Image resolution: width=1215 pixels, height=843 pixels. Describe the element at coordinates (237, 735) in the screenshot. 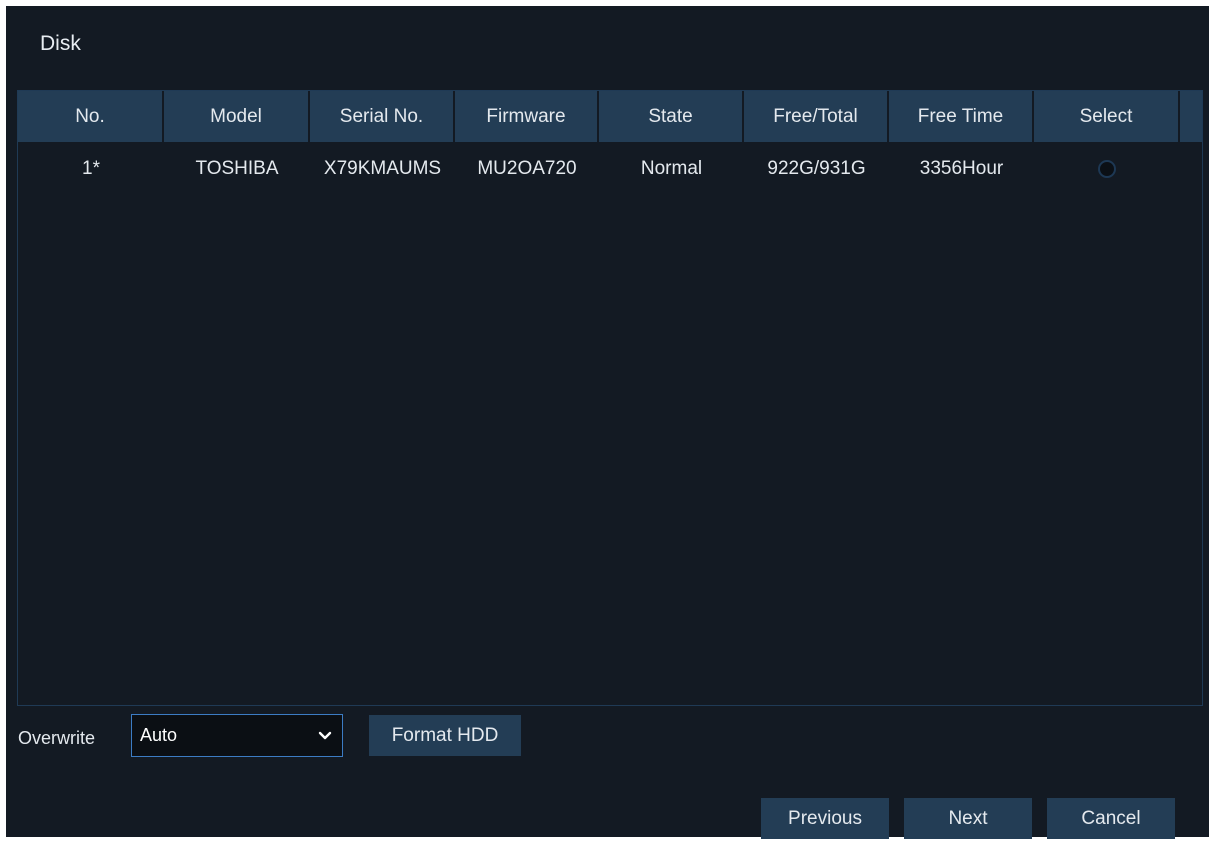

I see `overwrite-select: Auto` at that location.